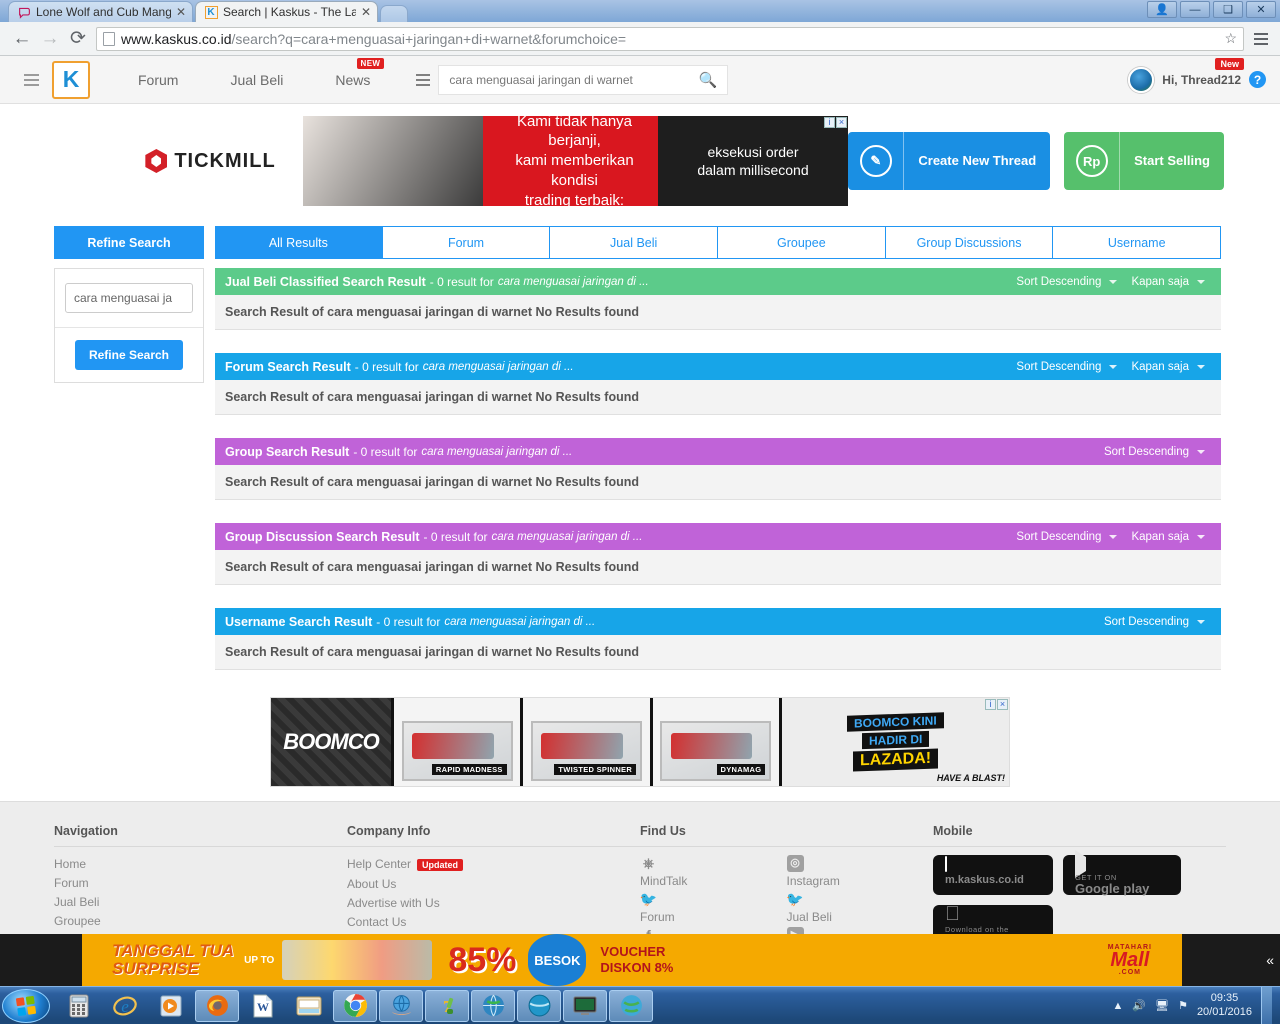 Image resolution: width=1280 pixels, height=1024 pixels. I want to click on search-icon: 🔍, so click(708, 80).